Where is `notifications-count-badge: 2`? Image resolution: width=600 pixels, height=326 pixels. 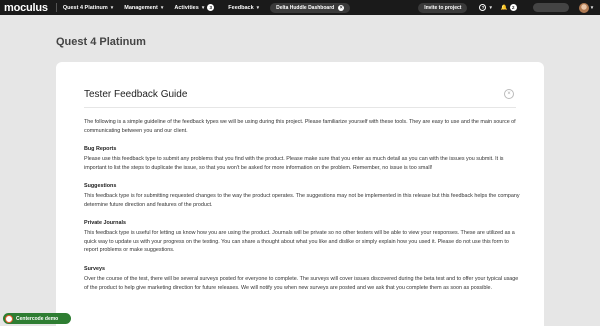 notifications-count-badge: 2 is located at coordinates (513, 7).